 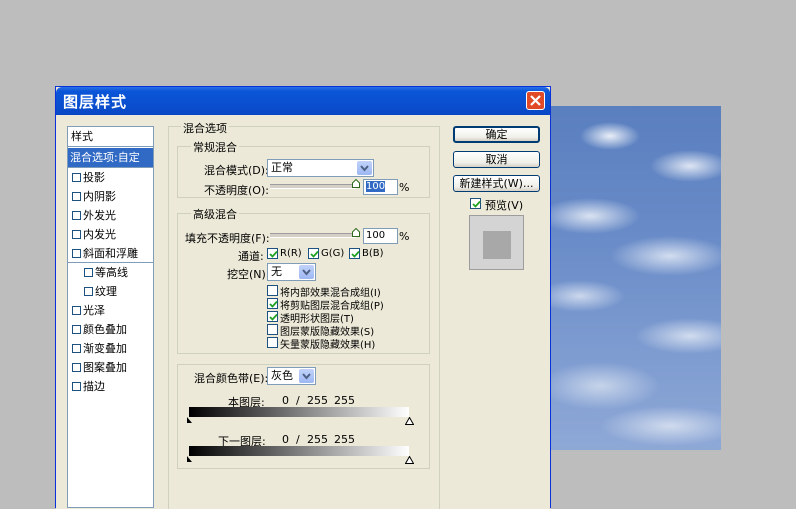 What do you see at coordinates (299, 412) in the screenshot?
I see `this-layer-gradient` at bounding box center [299, 412].